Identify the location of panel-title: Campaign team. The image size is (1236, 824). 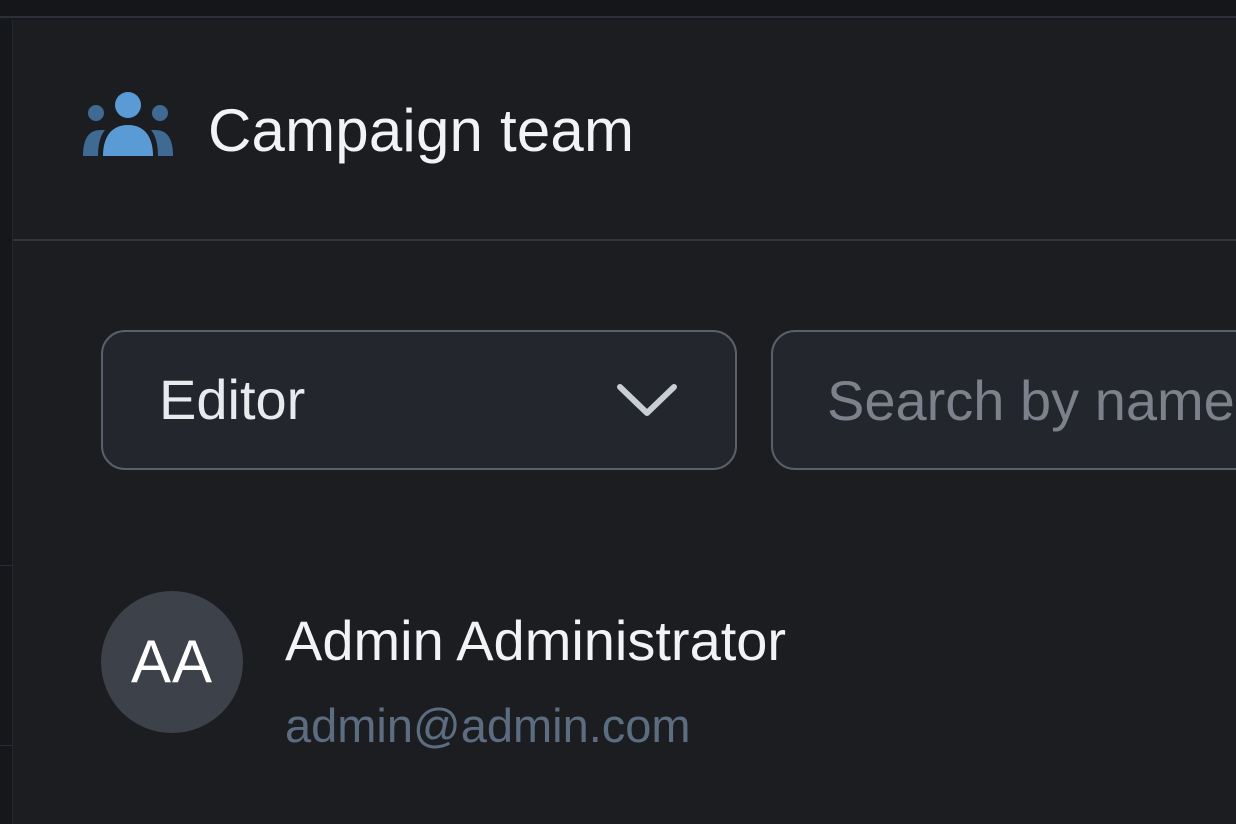
(421, 130).